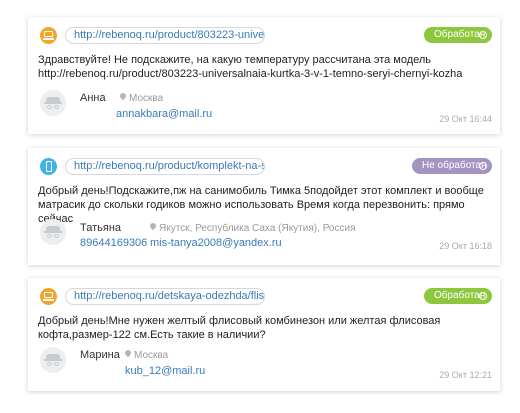 This screenshot has width=520, height=413. What do you see at coordinates (465, 375) in the screenshot?
I see `timestamp: 29 Окт 12:21` at bounding box center [465, 375].